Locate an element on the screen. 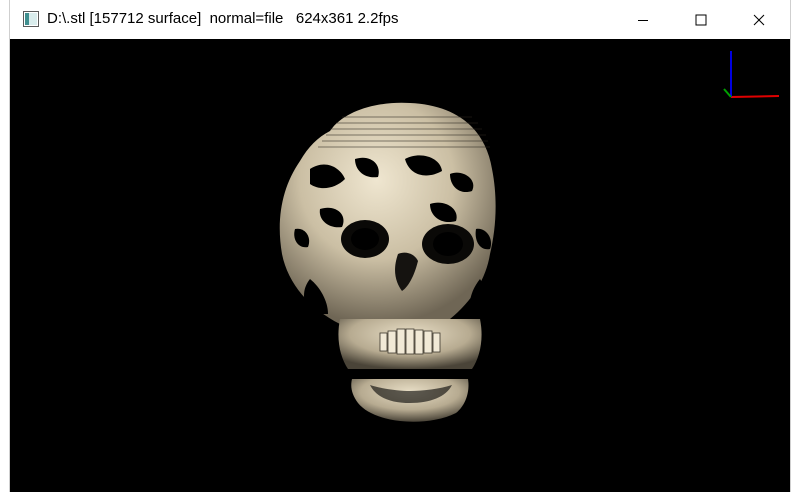  maximize-icon is located at coordinates (701, 19).